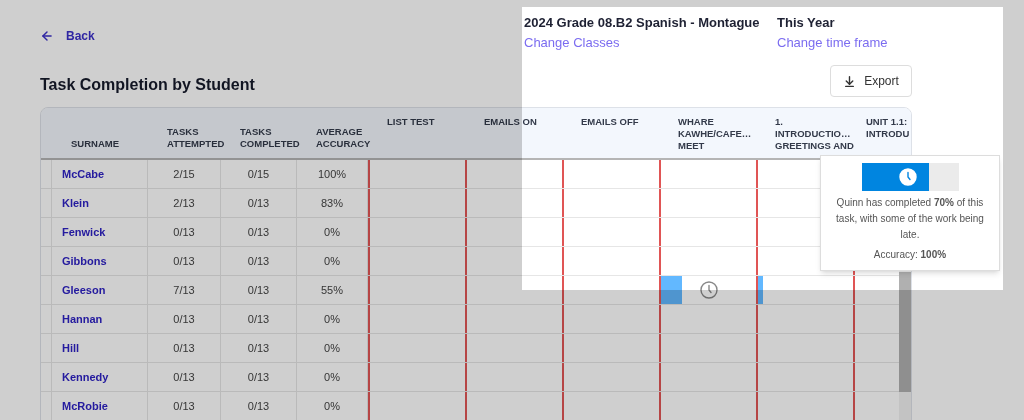 This screenshot has width=1024, height=420. I want to click on student-surname-link: McCabe, so click(83, 174).